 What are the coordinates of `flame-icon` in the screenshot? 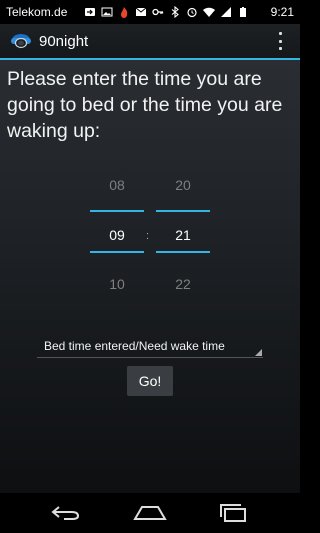 It's located at (124, 12).